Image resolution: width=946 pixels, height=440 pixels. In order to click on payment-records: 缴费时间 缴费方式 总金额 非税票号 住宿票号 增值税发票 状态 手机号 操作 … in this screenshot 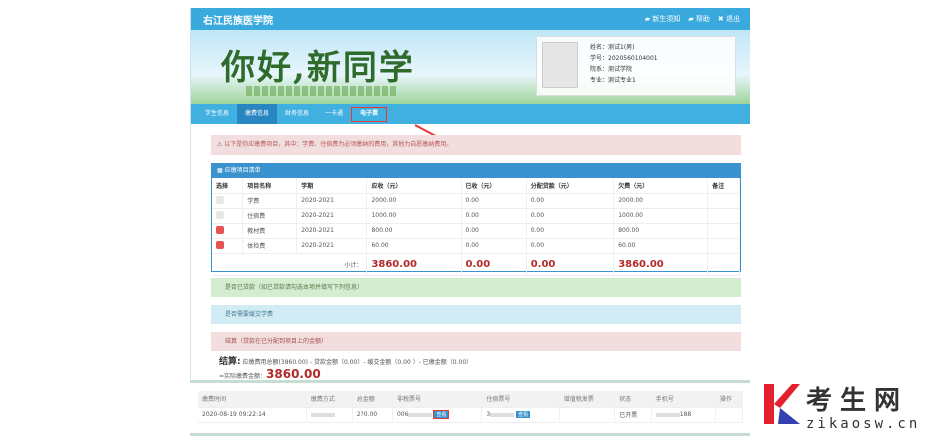, I will do `click(470, 408)`.